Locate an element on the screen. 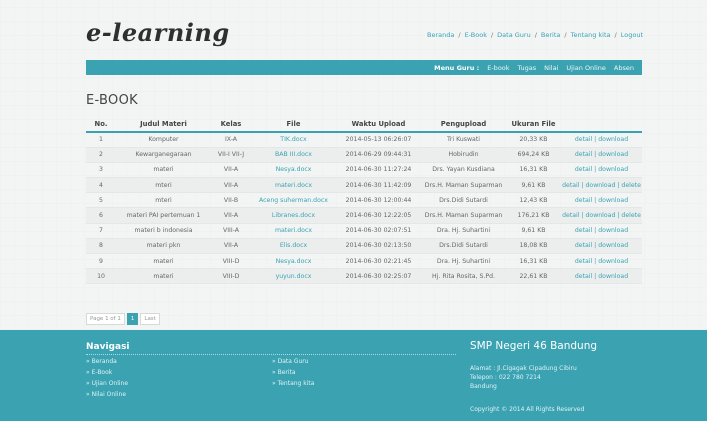 The width and height of the screenshot is (707, 421). cell-file: Elis.docx is located at coordinates (293, 246).